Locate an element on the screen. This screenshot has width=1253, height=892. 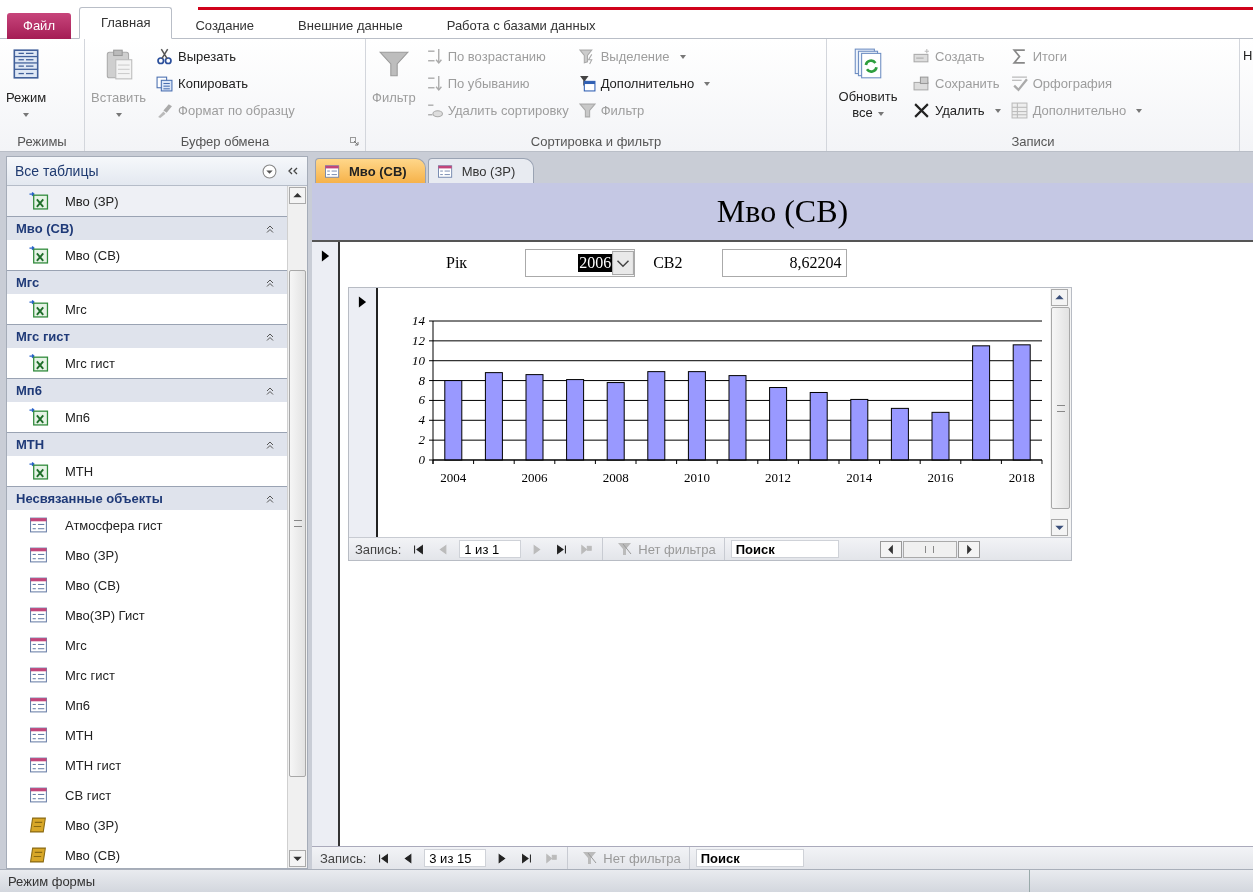
previous-record-icon is located at coordinates (409, 858).